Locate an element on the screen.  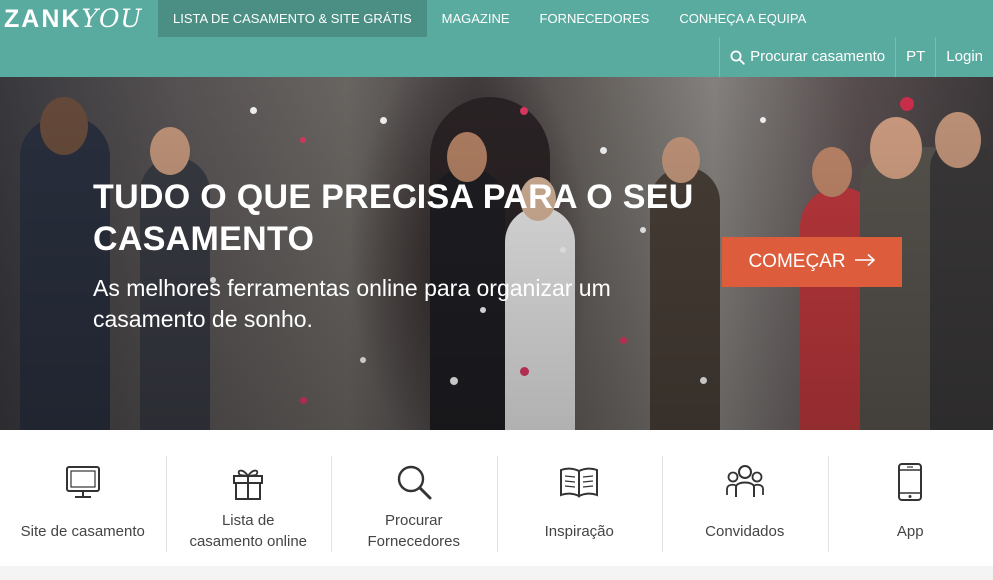
feature-app: App is located at coordinates (910, 498).